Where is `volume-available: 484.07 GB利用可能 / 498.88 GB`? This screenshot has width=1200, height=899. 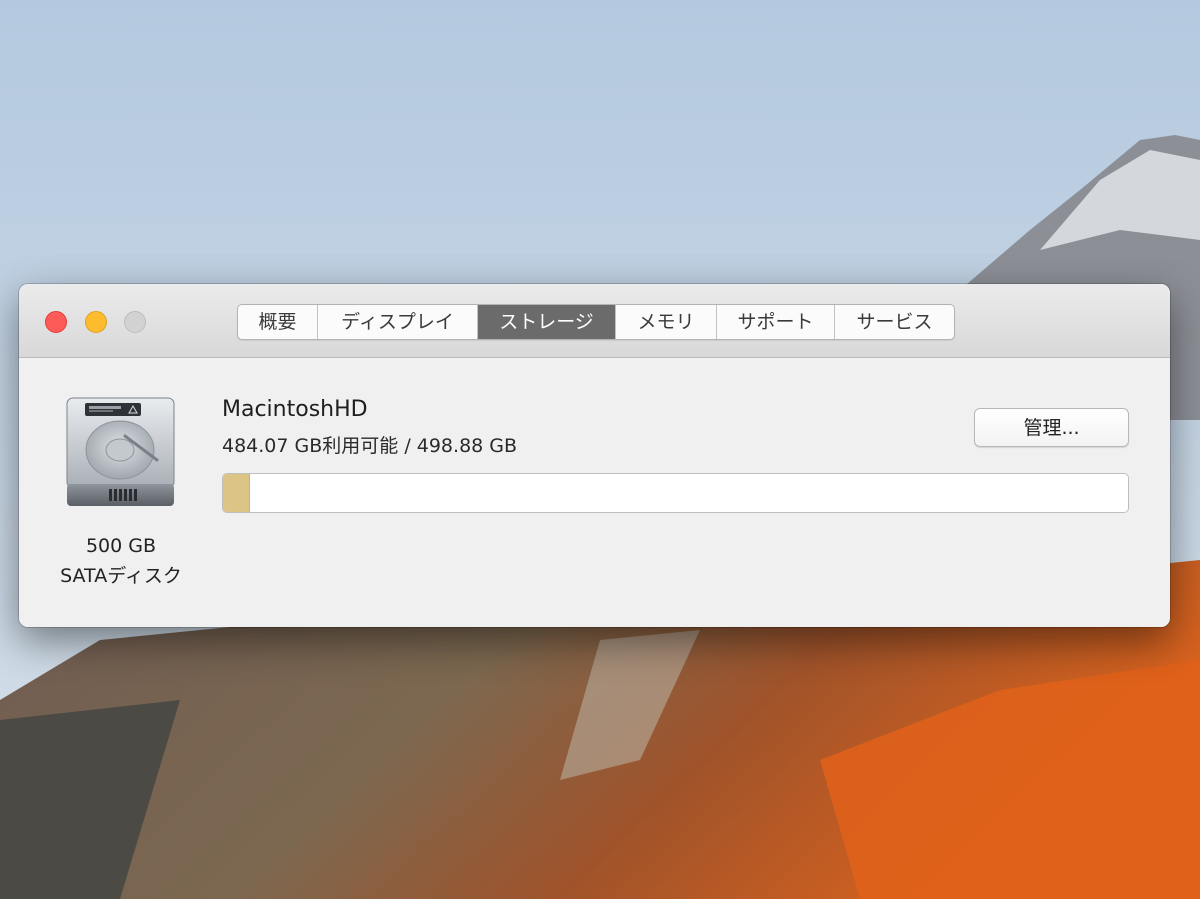 volume-available: 484.07 GB利用可能 / 498.88 GB is located at coordinates (370, 446).